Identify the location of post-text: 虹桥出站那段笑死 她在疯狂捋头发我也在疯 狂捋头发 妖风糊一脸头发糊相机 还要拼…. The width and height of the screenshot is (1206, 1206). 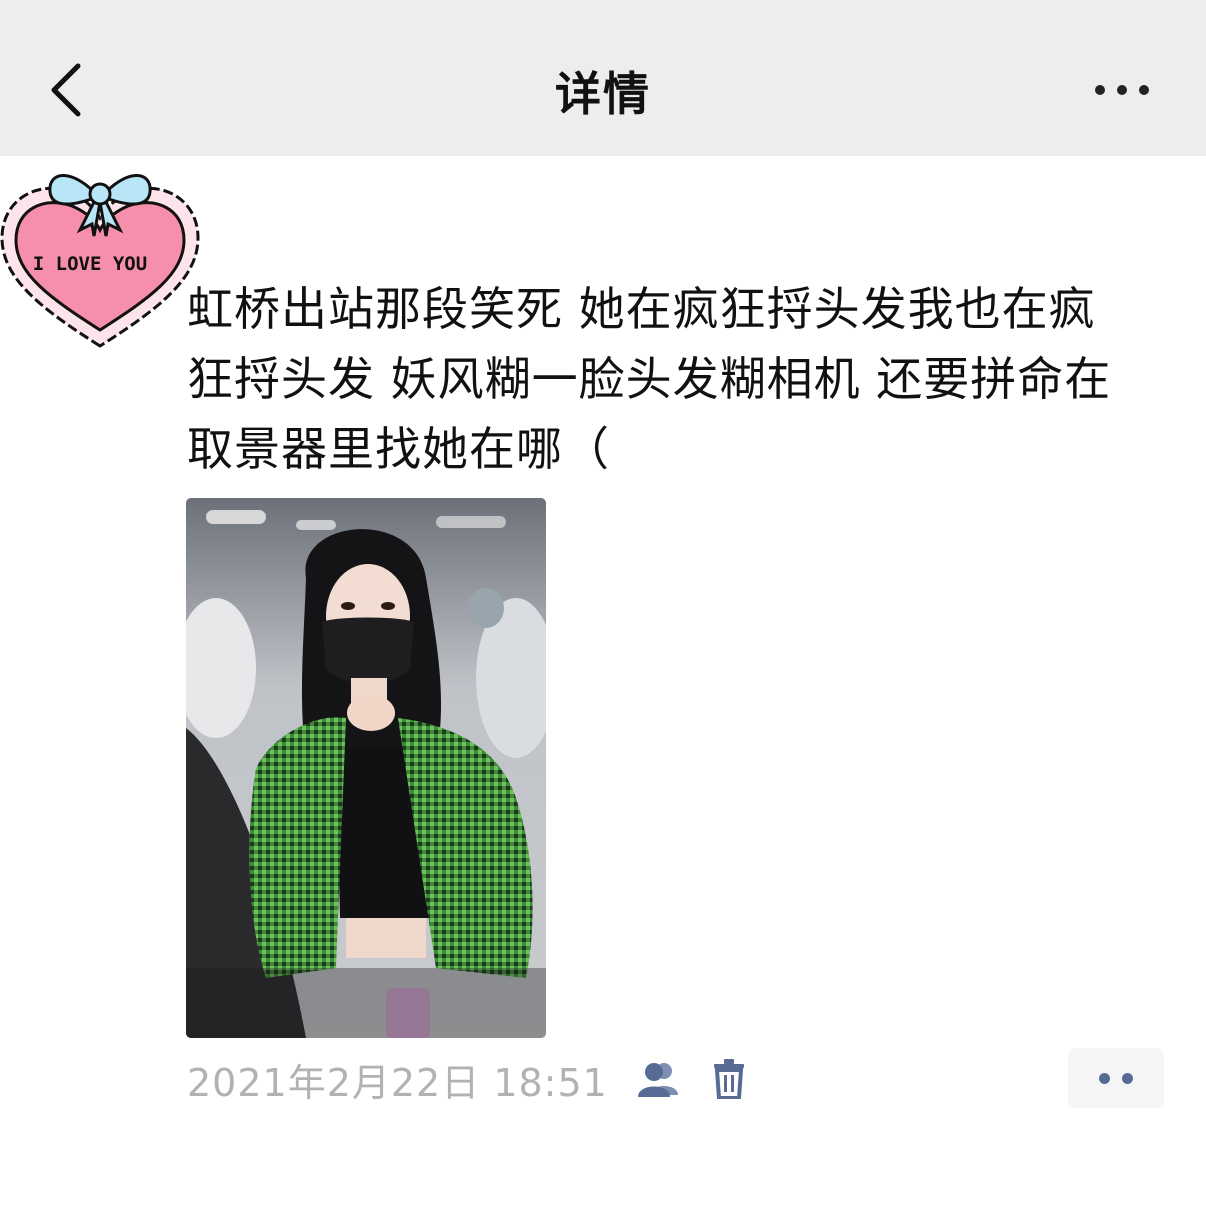
(649, 379).